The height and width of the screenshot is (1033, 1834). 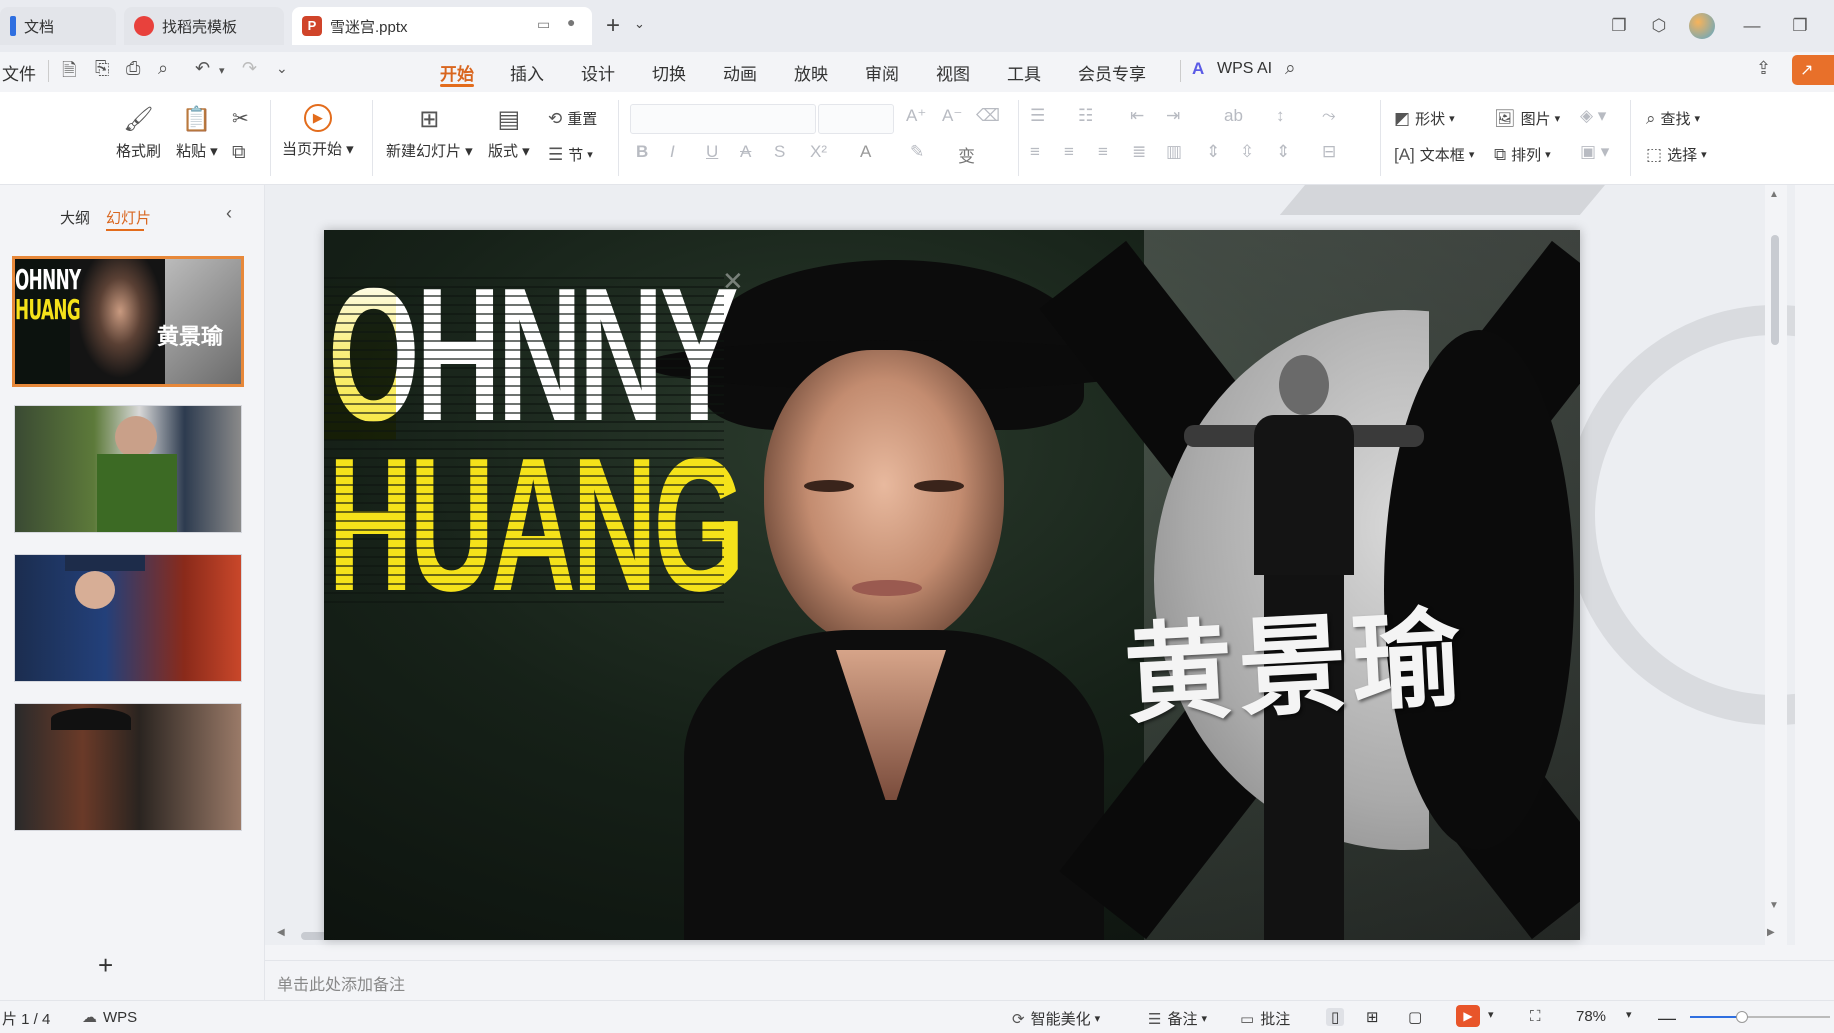 What do you see at coordinates (1177, 1018) in the screenshot?
I see `notes-button: ☰ 备注 ▾` at bounding box center [1177, 1018].